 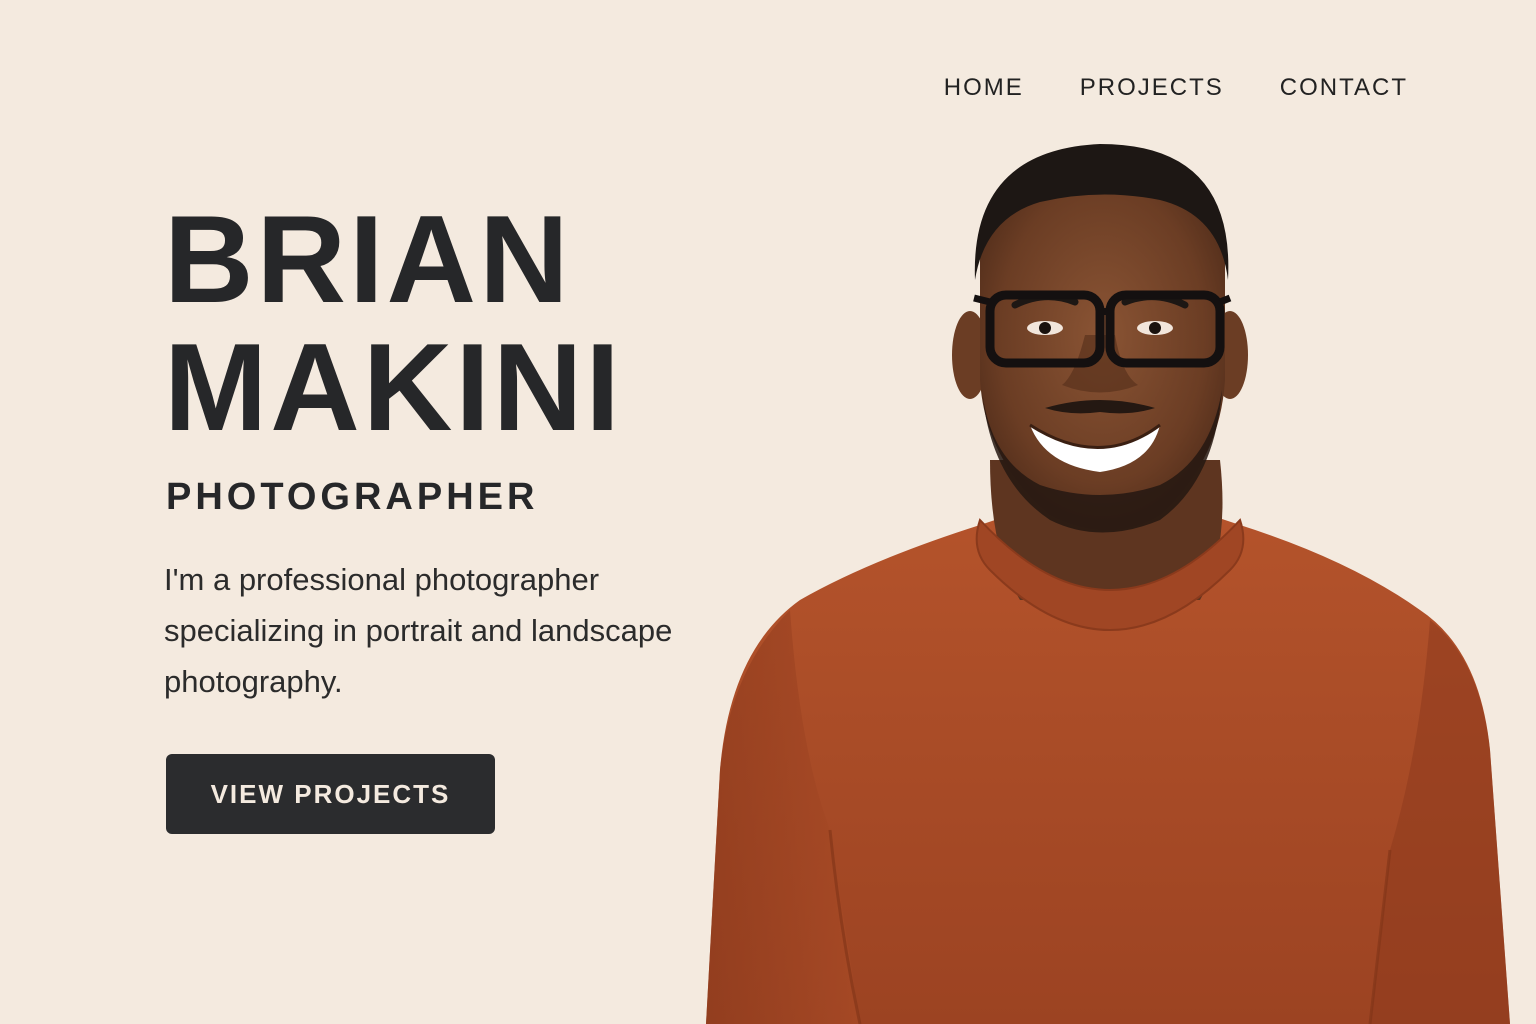 What do you see at coordinates (368, 260) in the screenshot?
I see `hero-first-name: BRIAN` at bounding box center [368, 260].